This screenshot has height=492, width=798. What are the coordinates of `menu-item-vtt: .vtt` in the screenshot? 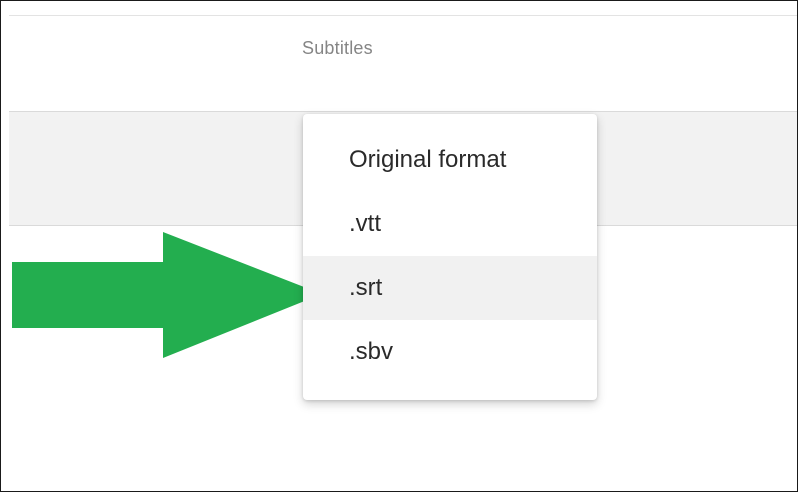 It's located at (450, 224).